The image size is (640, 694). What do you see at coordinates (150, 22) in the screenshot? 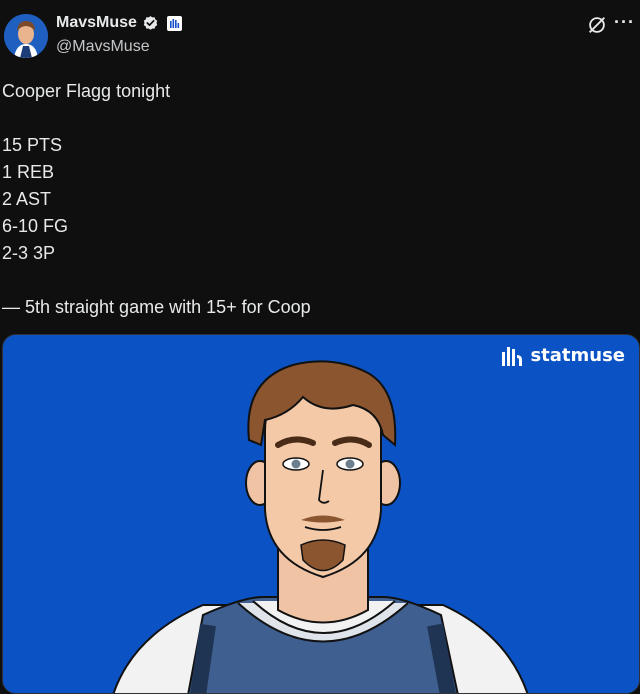
I see `verified-badge-icon` at bounding box center [150, 22].